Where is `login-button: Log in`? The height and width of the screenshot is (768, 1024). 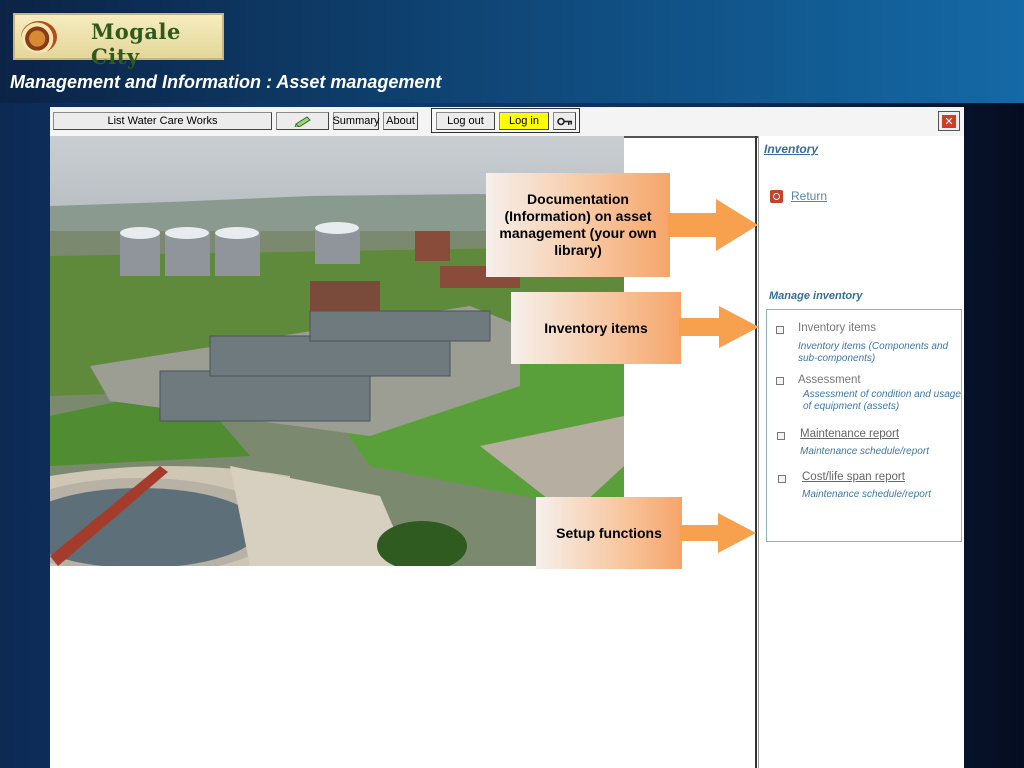 login-button: Log in is located at coordinates (524, 121).